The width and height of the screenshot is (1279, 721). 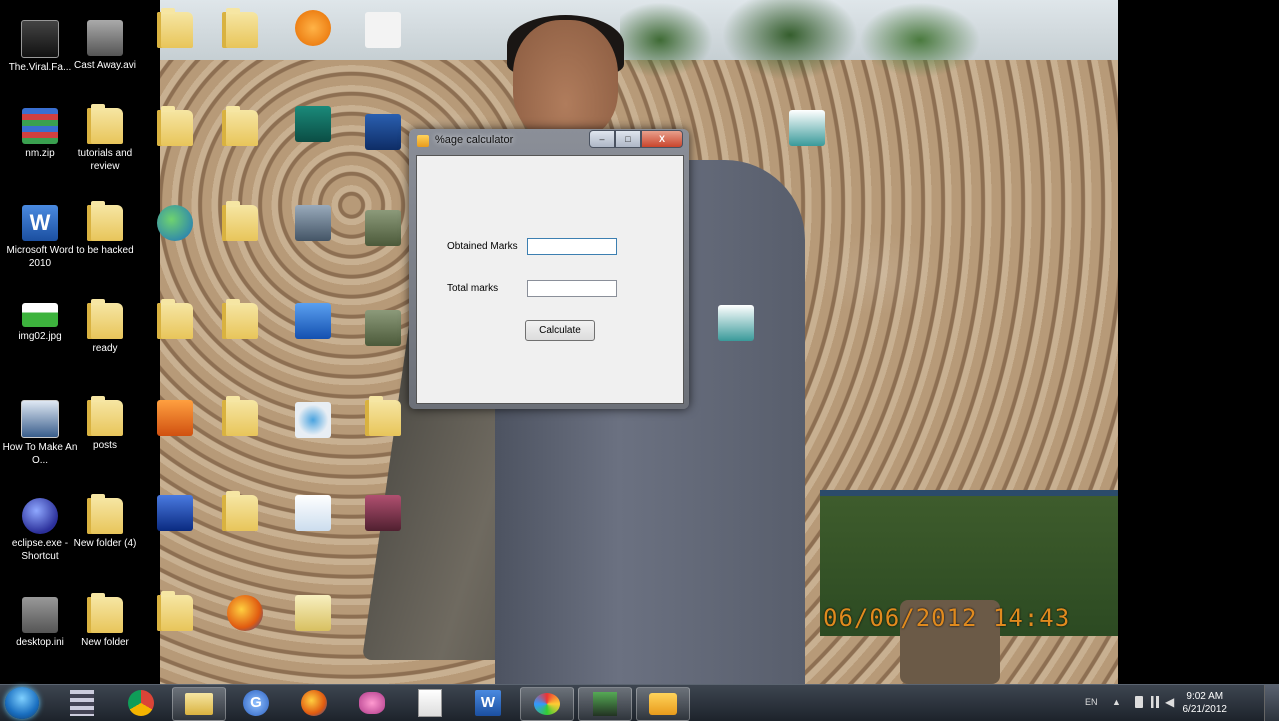 I want to click on paint-icon, so click(x=547, y=704).